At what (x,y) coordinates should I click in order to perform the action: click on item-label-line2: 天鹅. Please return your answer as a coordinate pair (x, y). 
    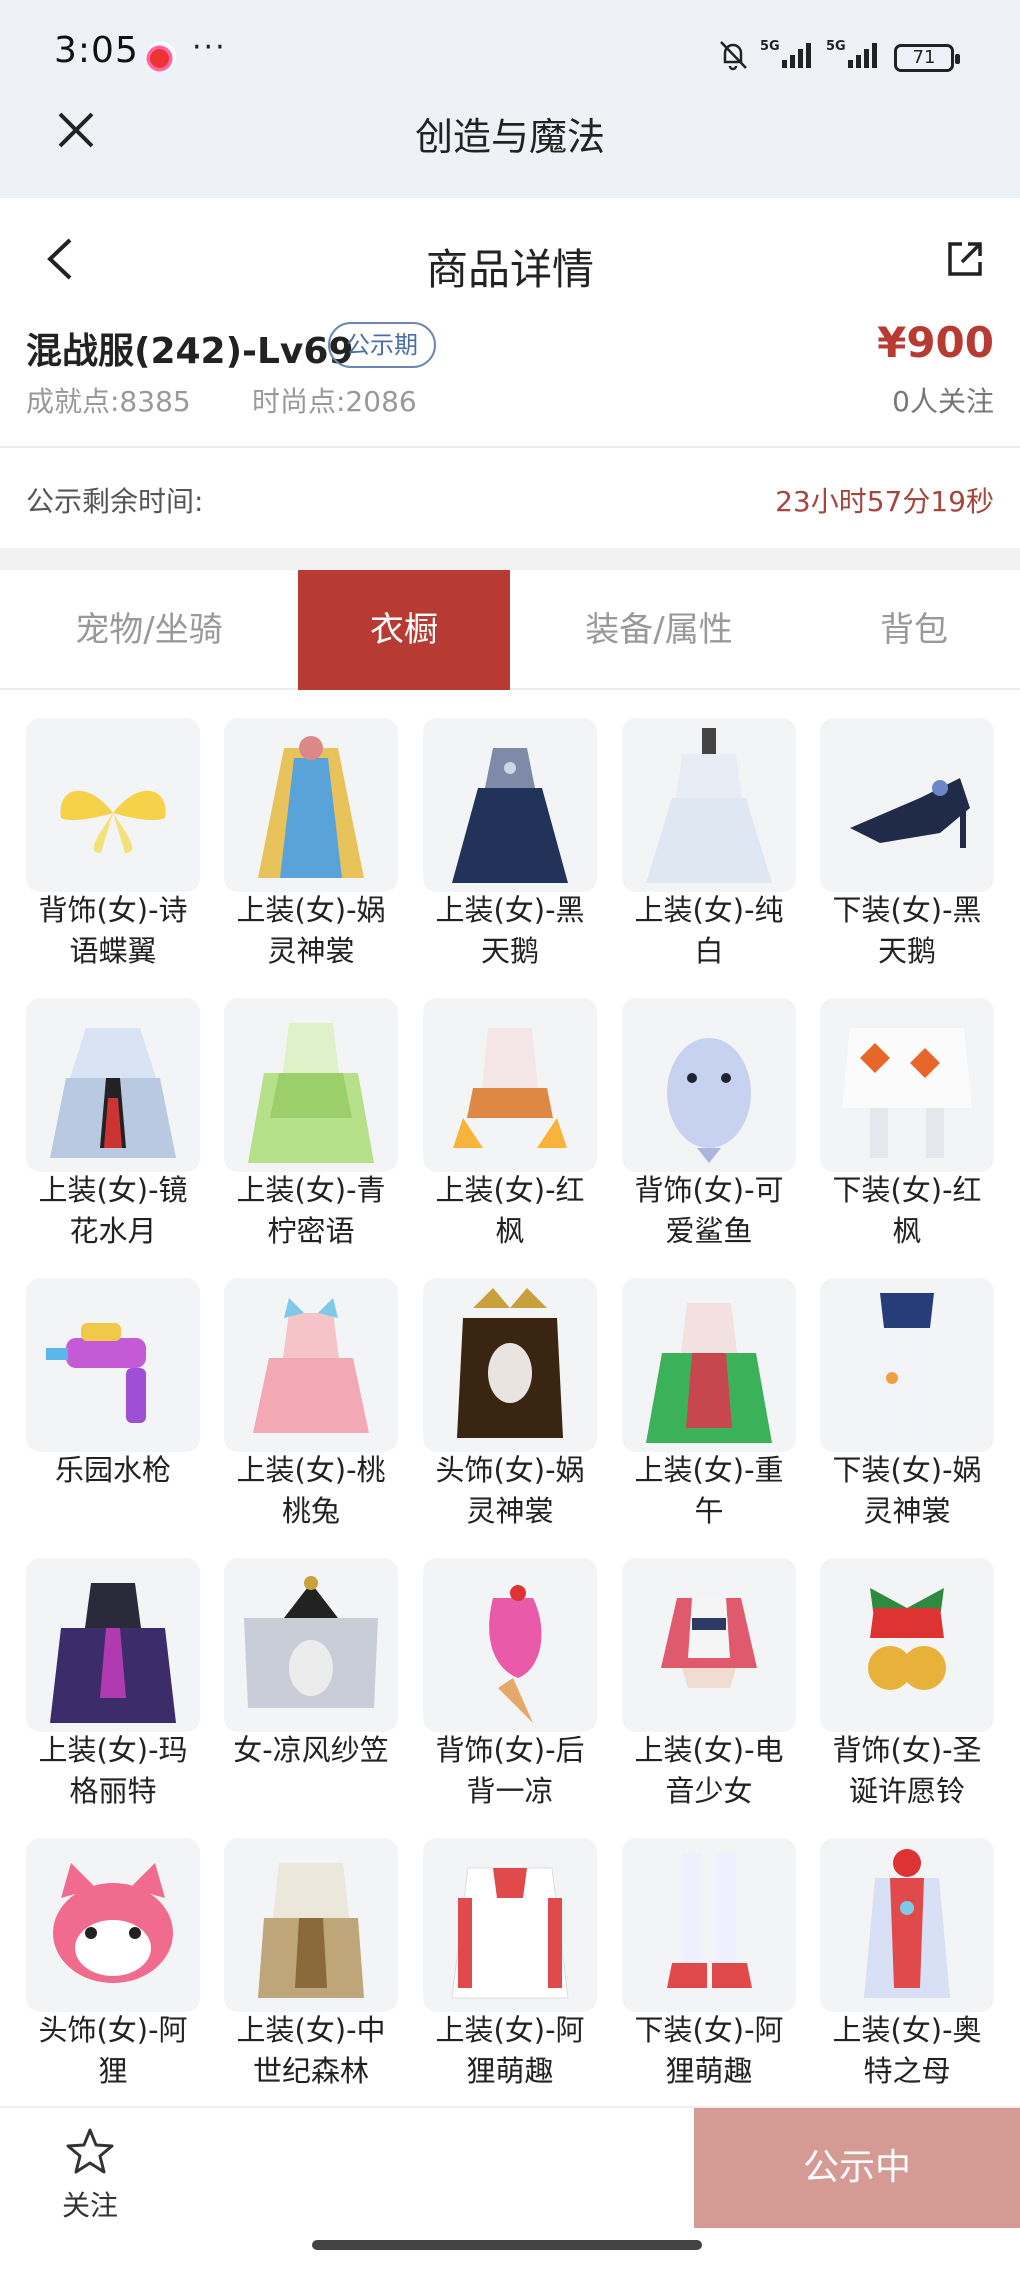
    Looking at the image, I should click on (509, 951).